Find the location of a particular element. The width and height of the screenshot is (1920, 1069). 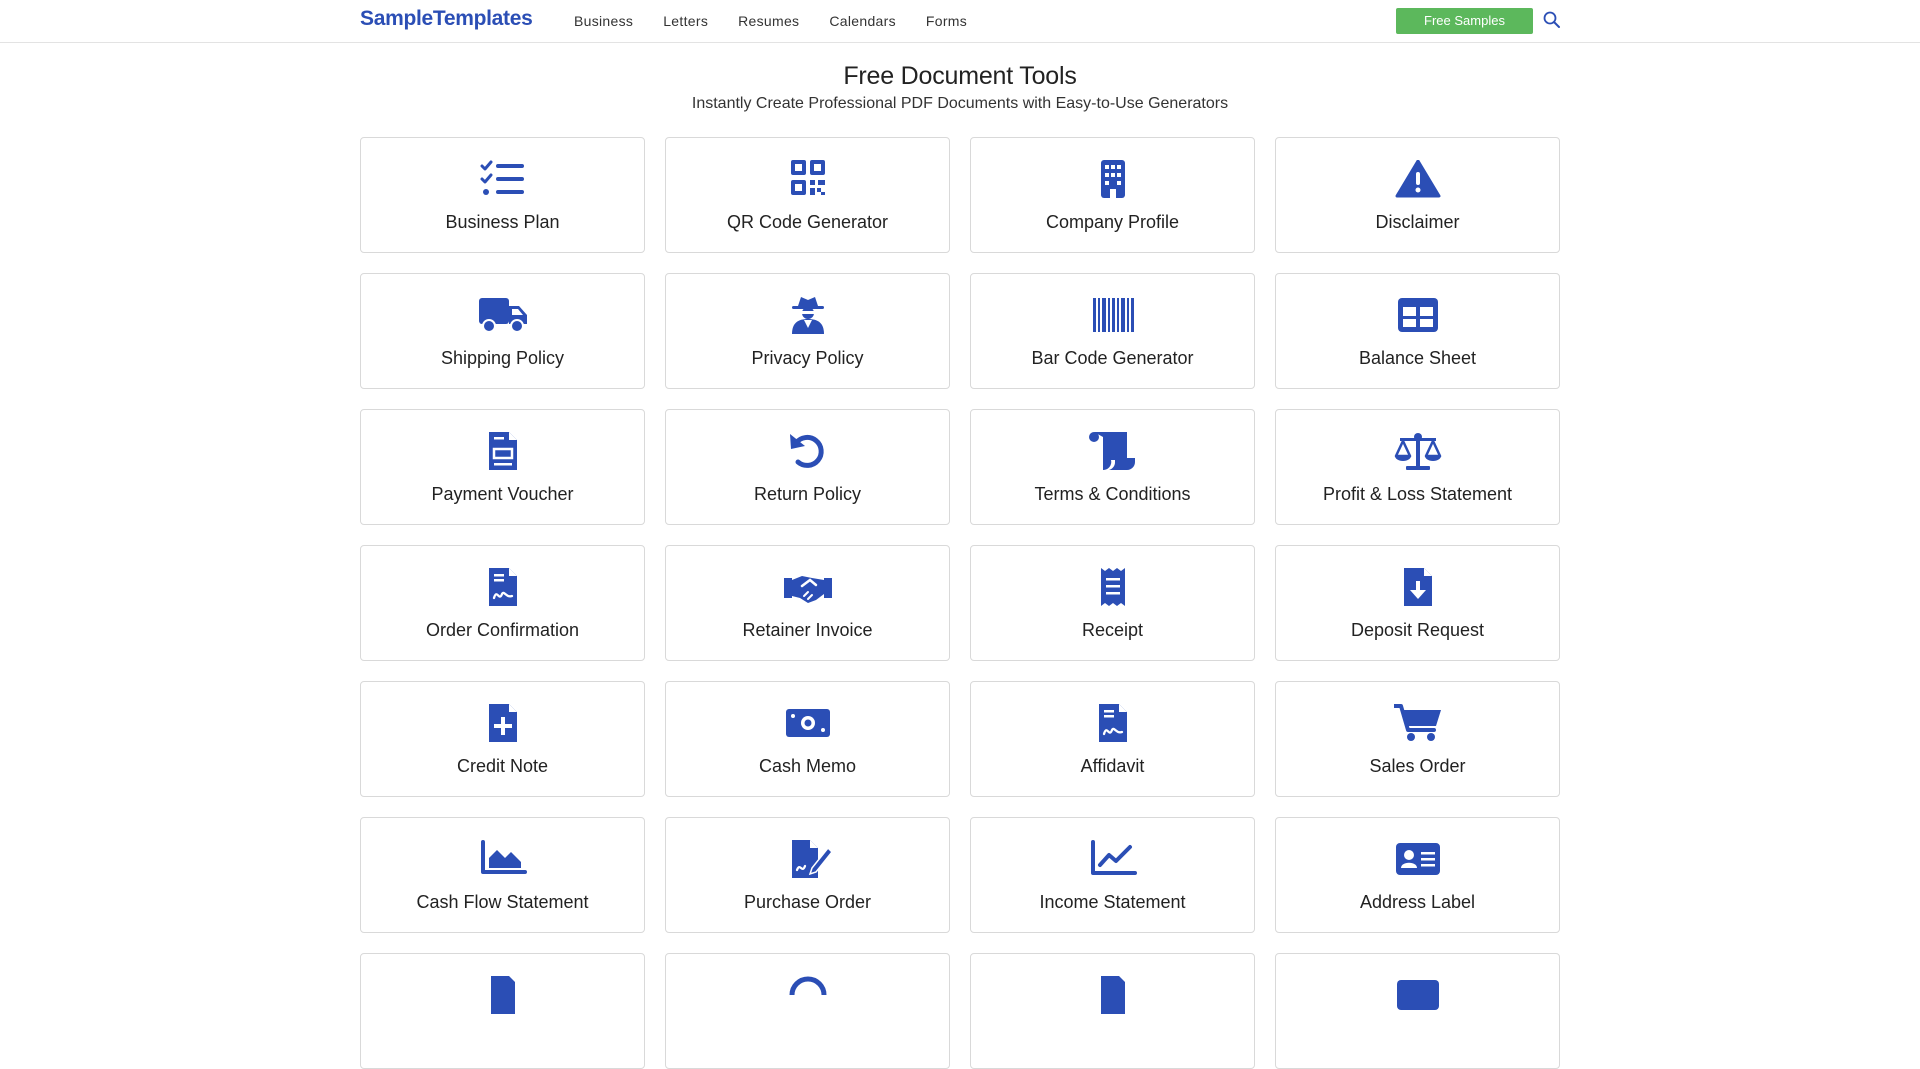

rotate-left-icon is located at coordinates (808, 451).